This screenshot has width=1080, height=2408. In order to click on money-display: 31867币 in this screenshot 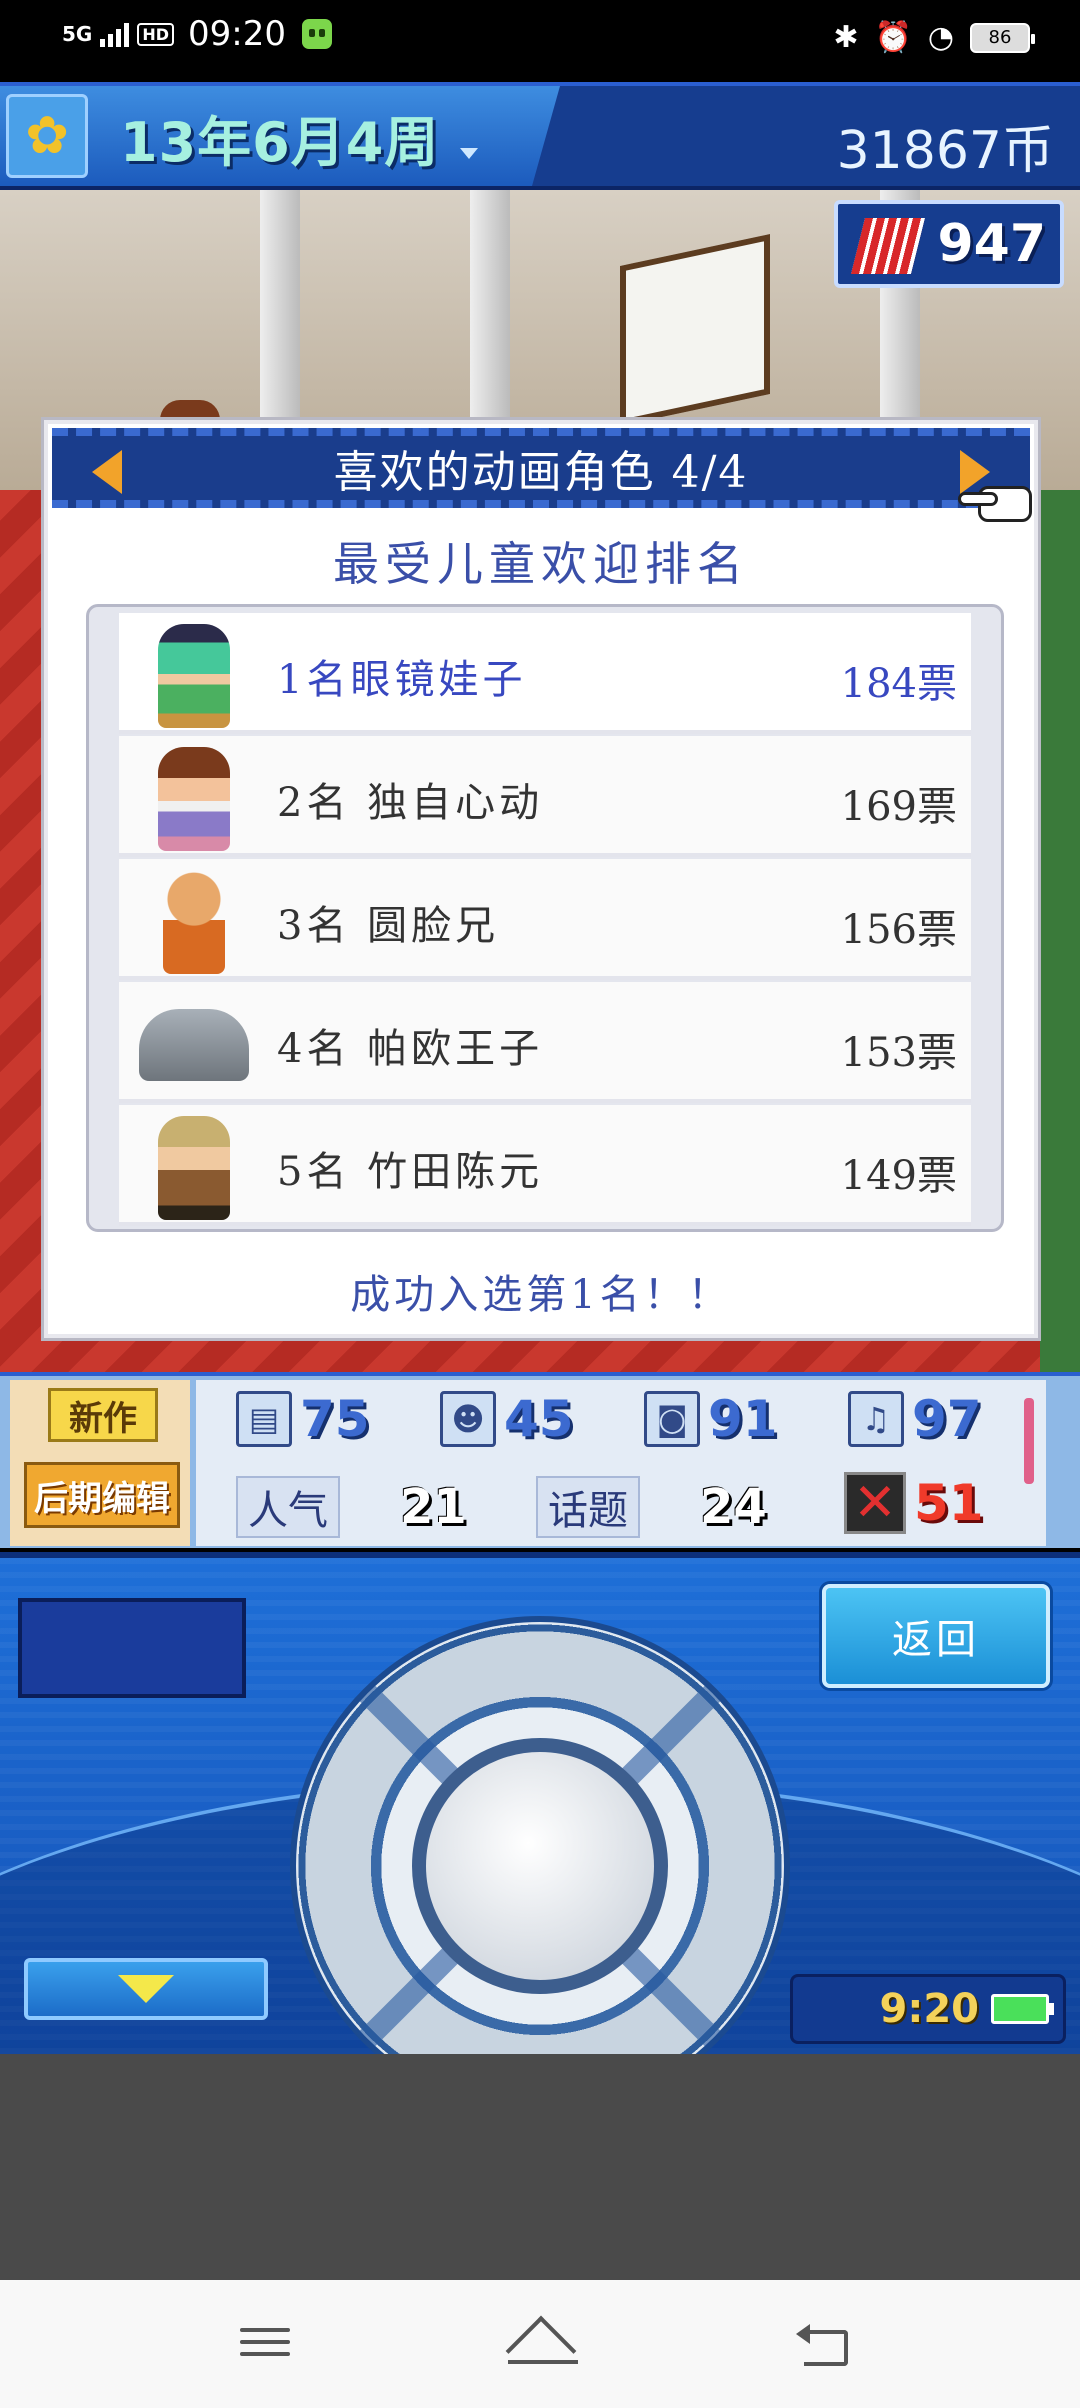, I will do `click(945, 151)`.